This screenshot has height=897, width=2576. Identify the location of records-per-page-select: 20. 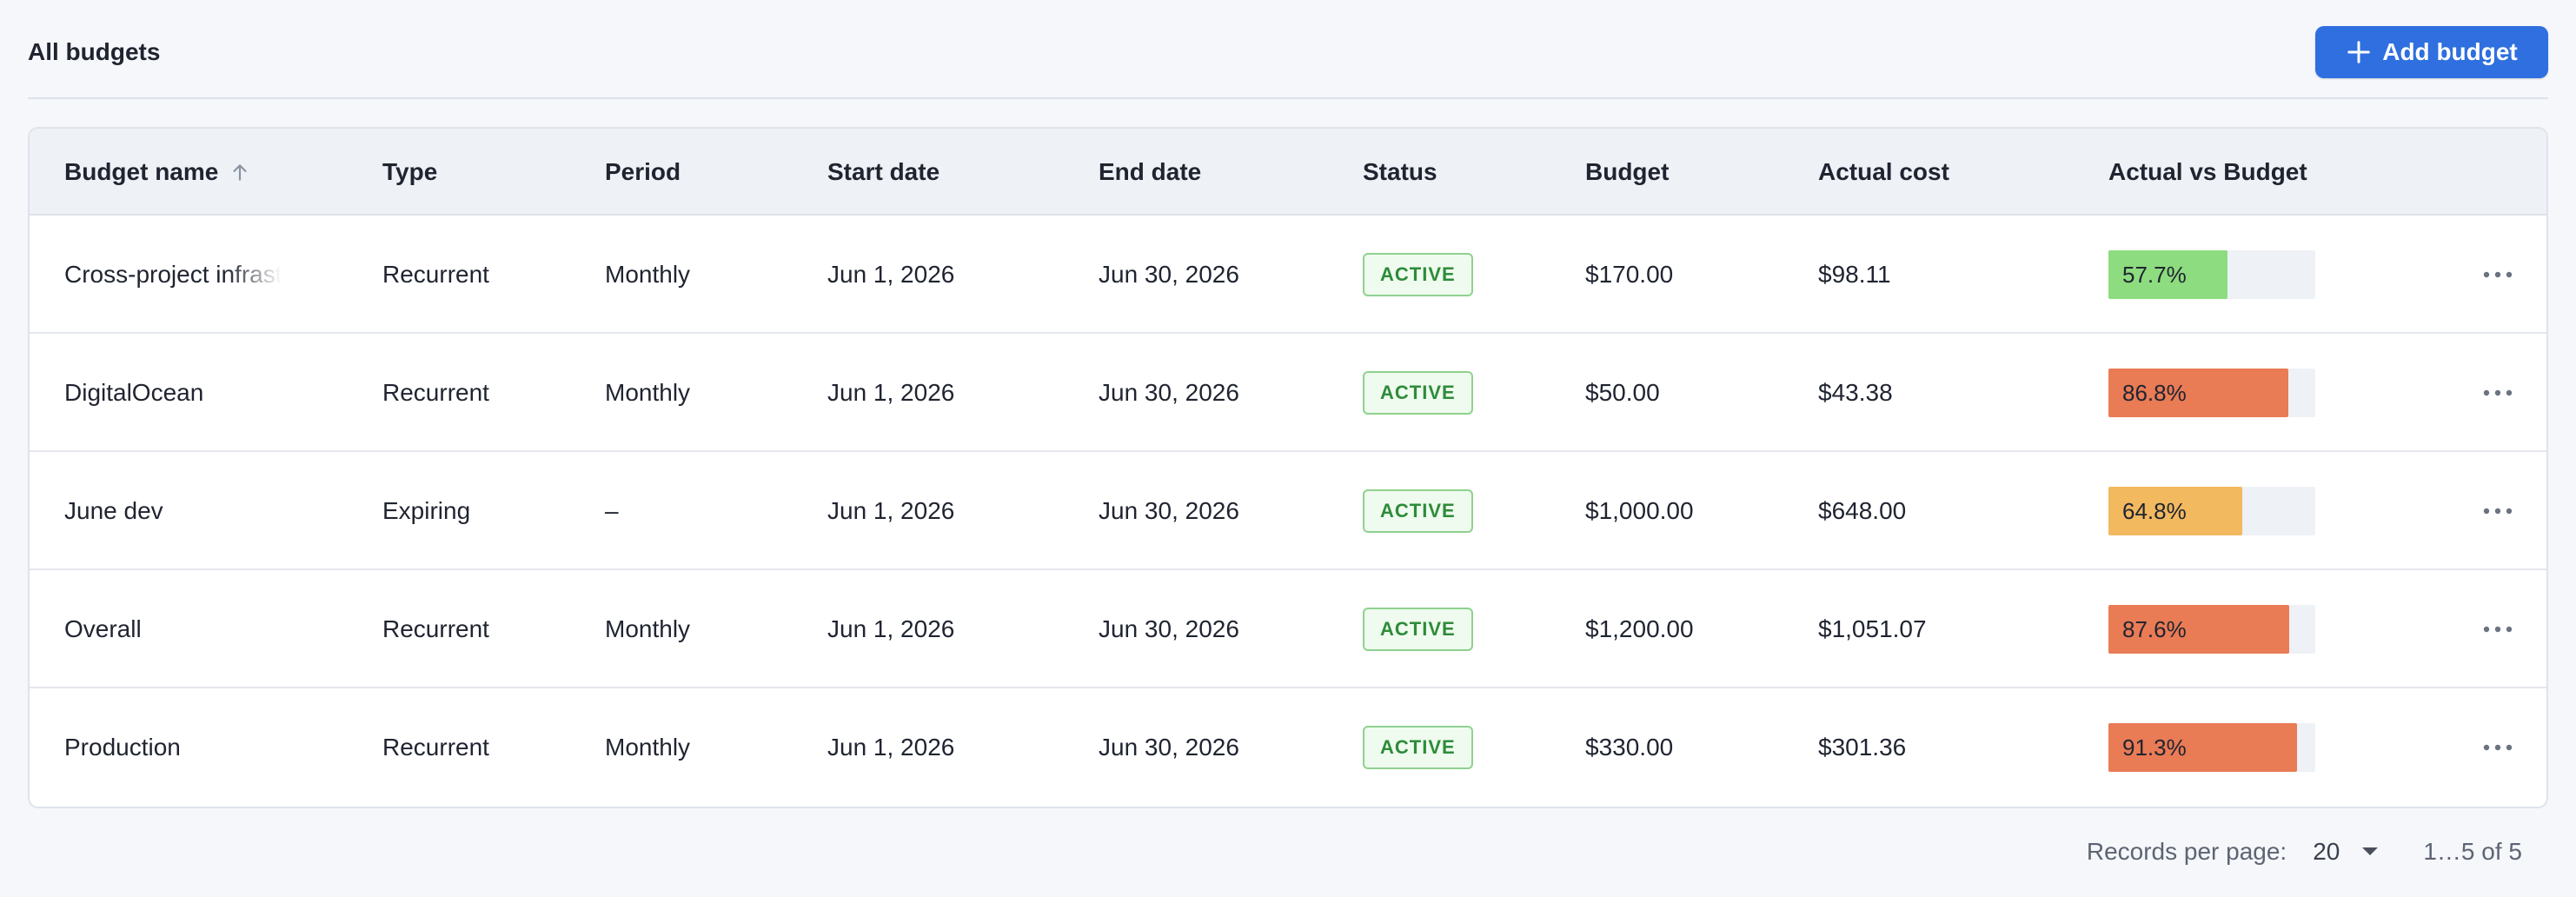
(2346, 852).